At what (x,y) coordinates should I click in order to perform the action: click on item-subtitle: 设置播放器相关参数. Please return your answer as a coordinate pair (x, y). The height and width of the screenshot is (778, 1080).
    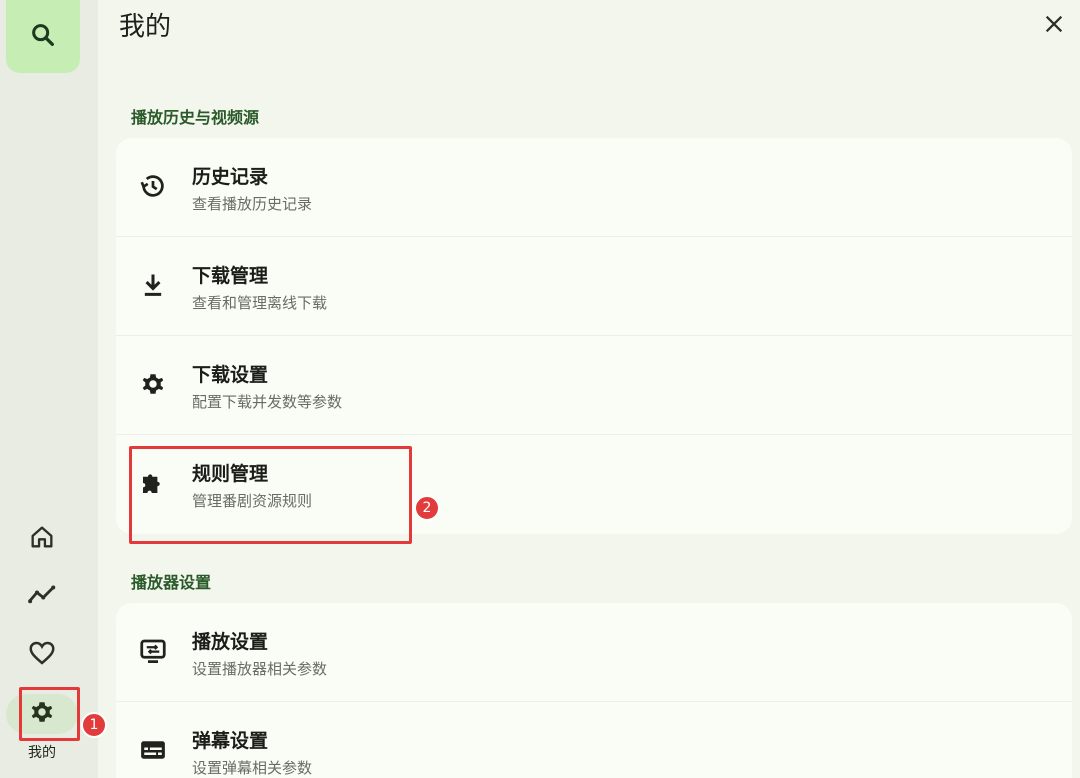
    Looking at the image, I should click on (260, 669).